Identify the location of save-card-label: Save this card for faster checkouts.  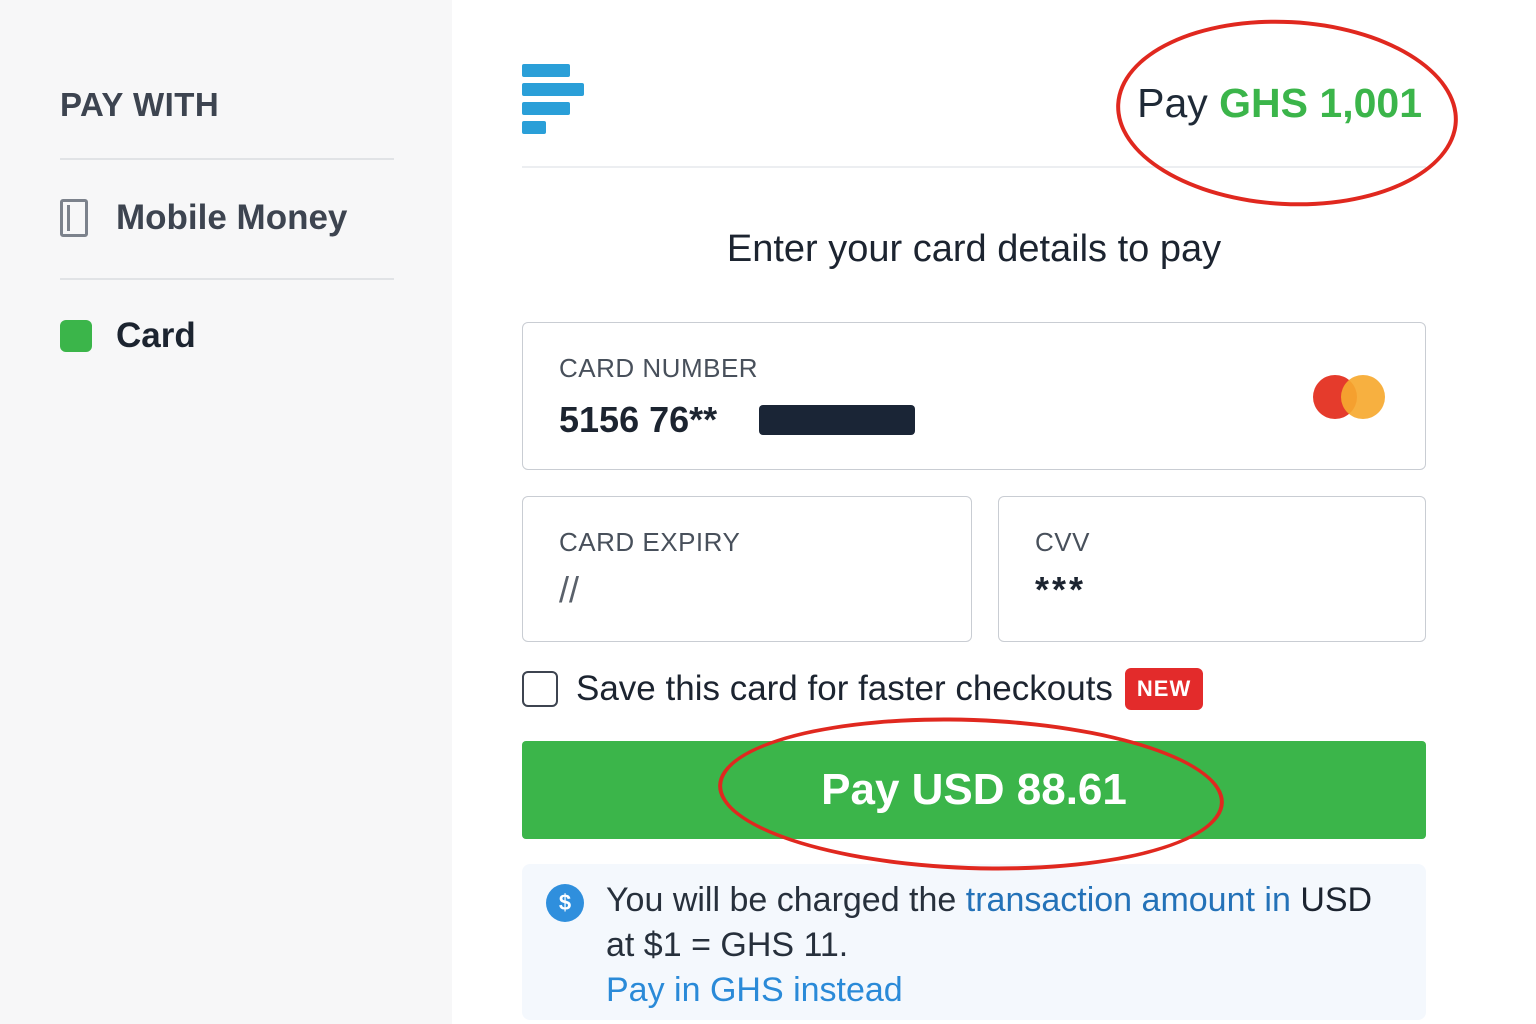
(844, 689).